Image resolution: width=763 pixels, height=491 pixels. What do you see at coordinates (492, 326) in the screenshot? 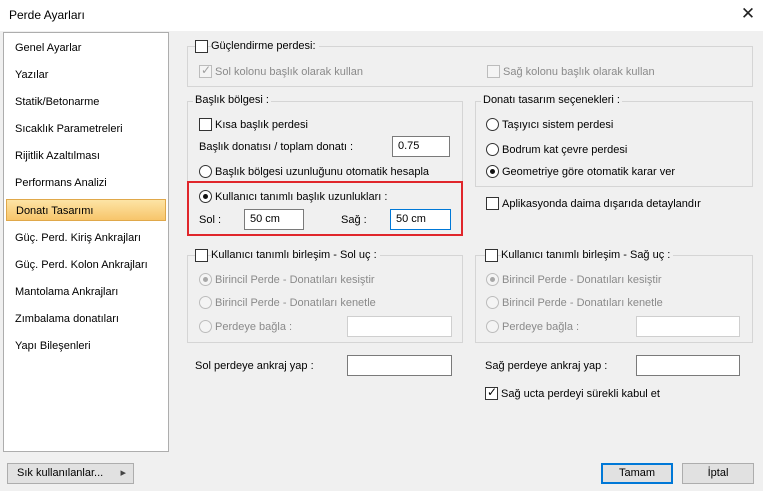
I see `right-joint-connect-radio` at bounding box center [492, 326].